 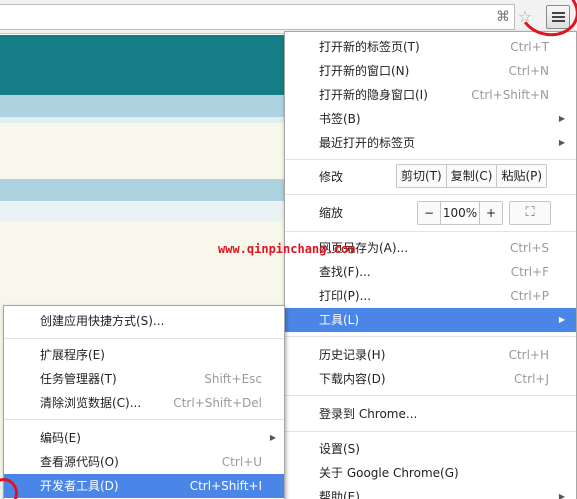 I want to click on menu-item-print: 打印(P)... Ctrl+P, so click(x=430, y=296).